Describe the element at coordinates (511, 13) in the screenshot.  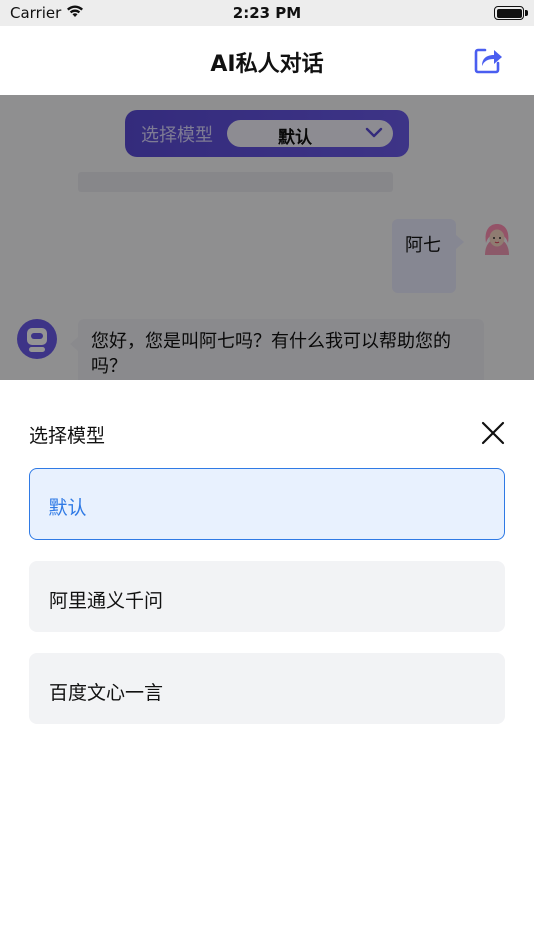
I see `battery-icon` at that location.